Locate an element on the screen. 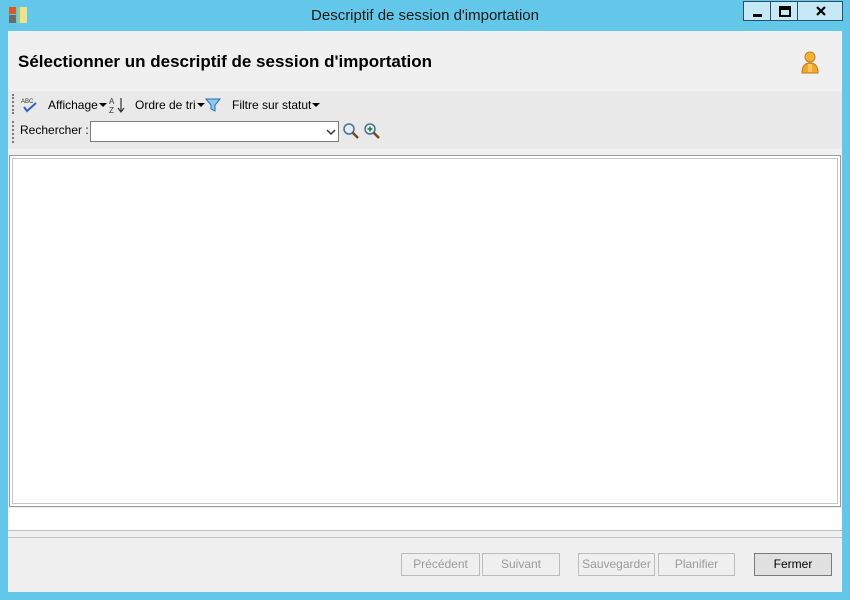 The image size is (850, 600). svg-text: ABC is located at coordinates (27, 102).